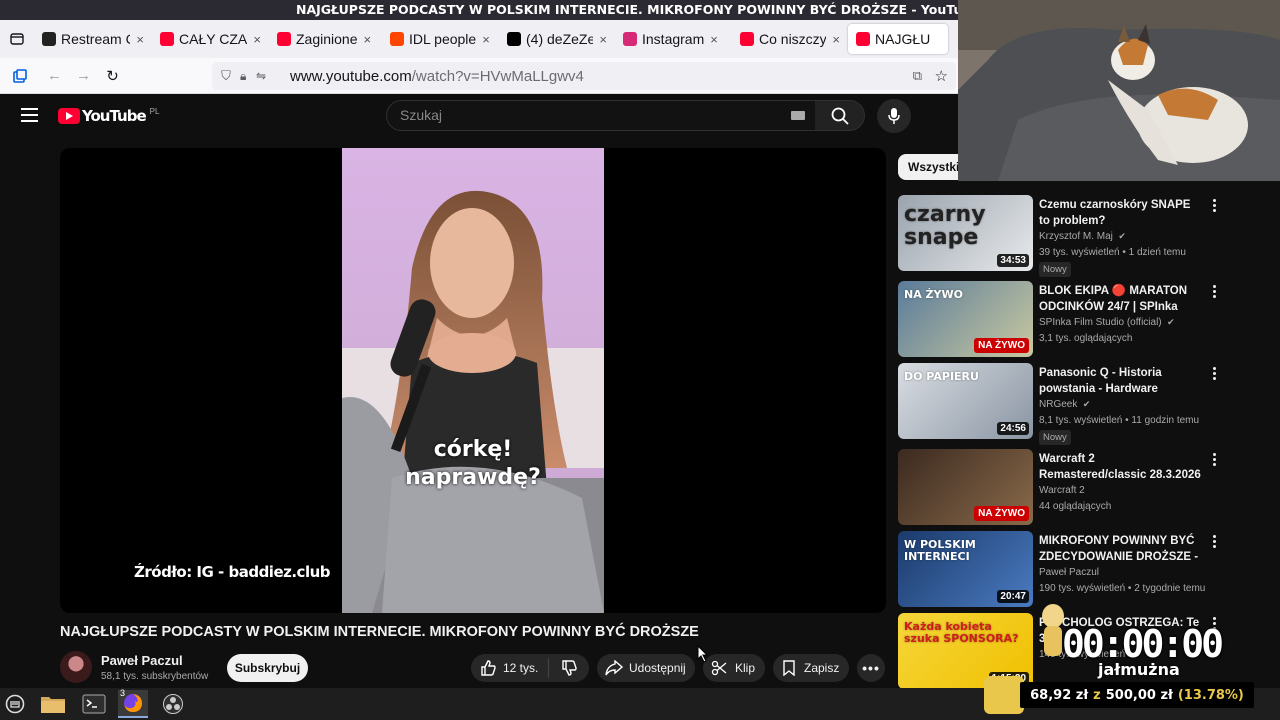 The image size is (1280, 720). I want to click on donation-goal: 68,92 zł z 500,00 zł (13.78%), so click(1137, 695).